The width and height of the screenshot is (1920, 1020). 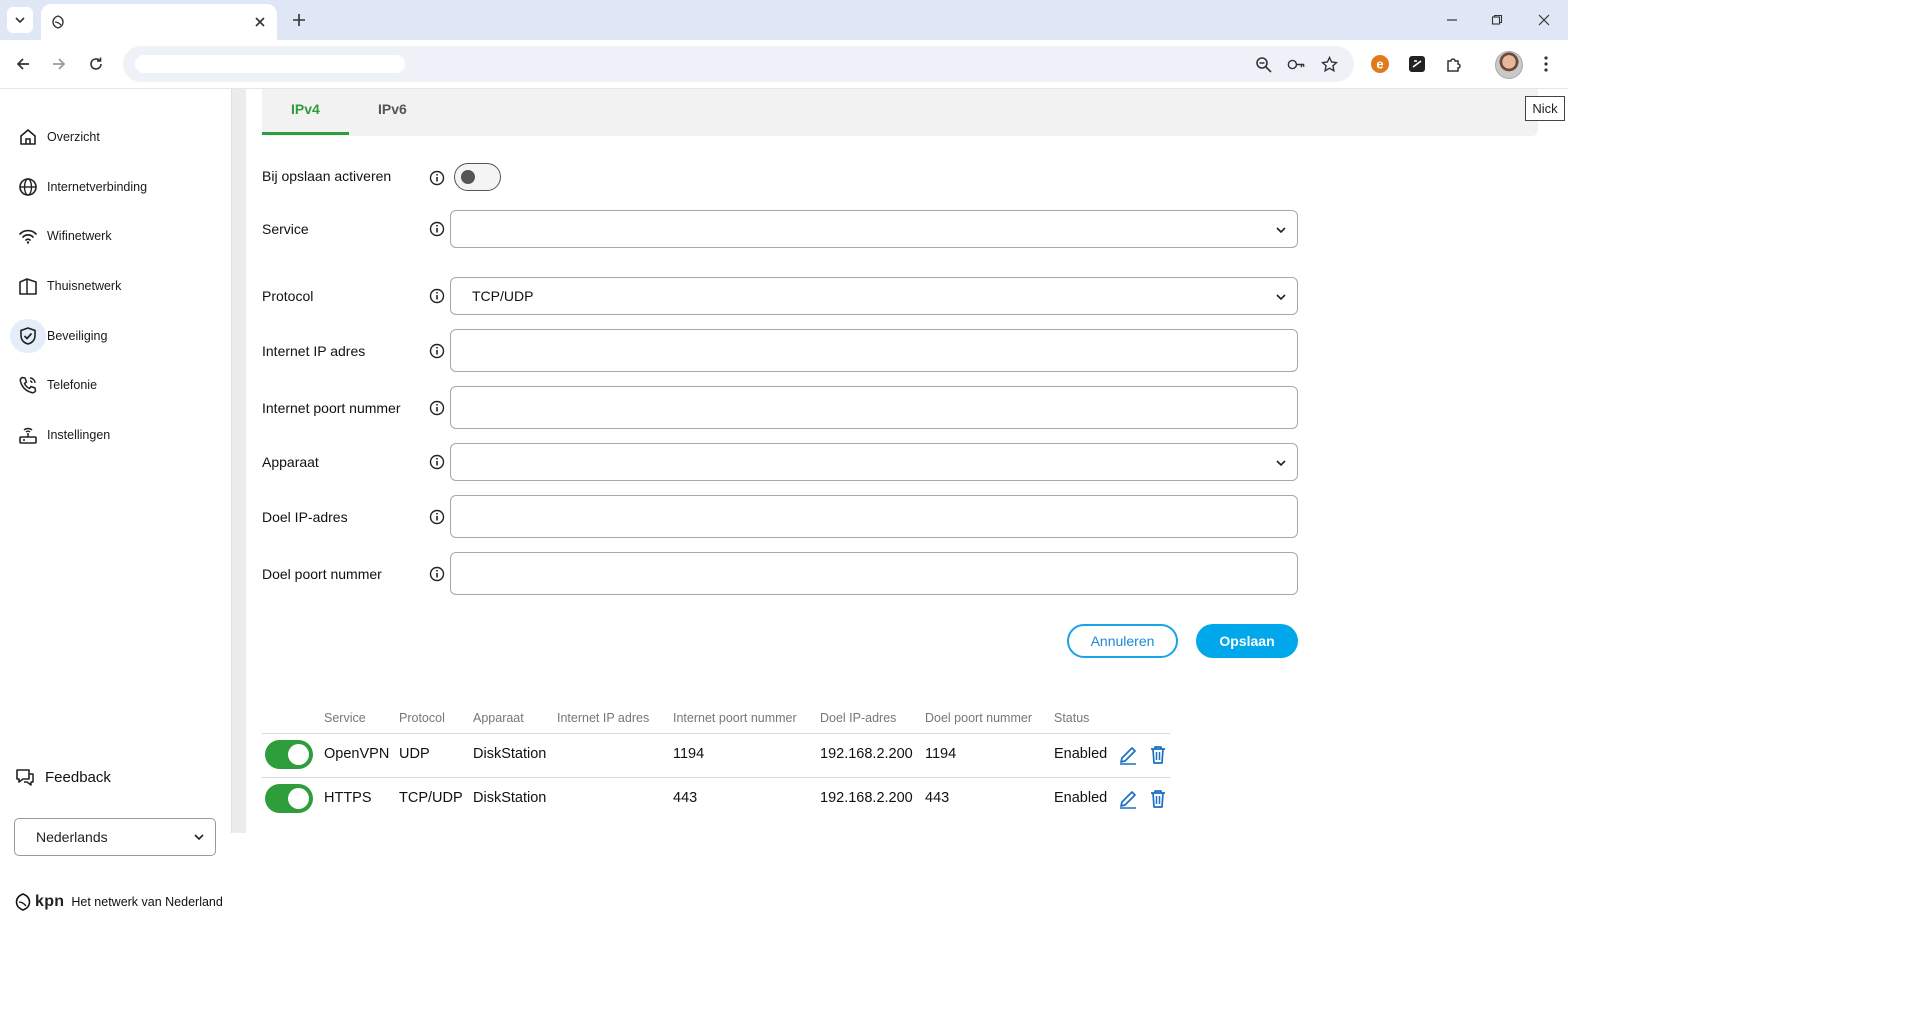 I want to click on internet-ip-input, so click(x=874, y=350).